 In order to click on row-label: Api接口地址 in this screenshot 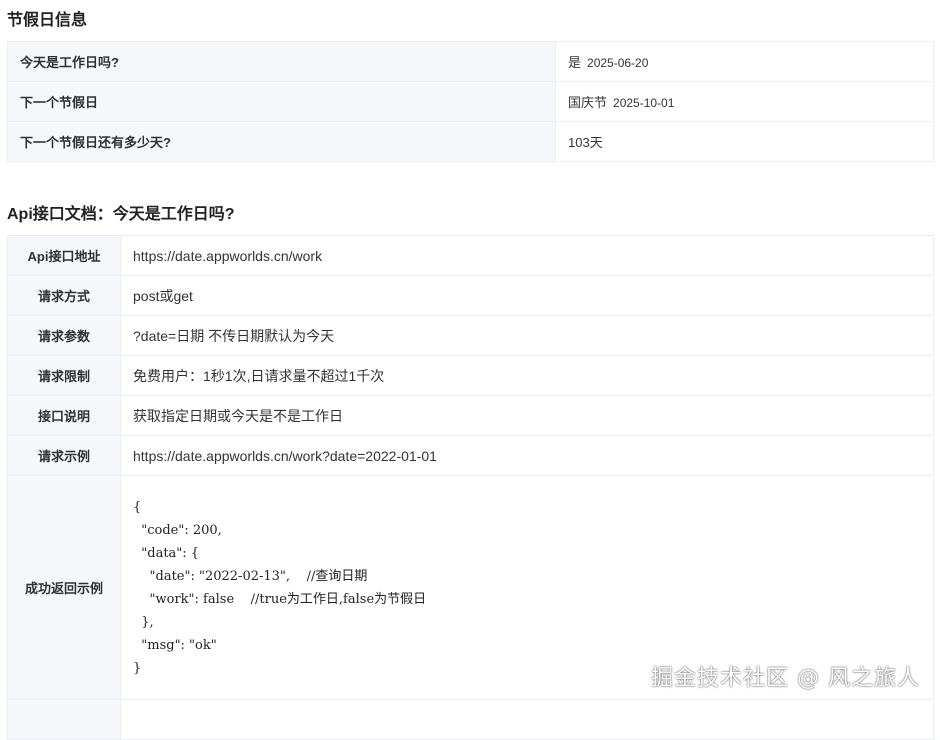, I will do `click(64, 255)`.